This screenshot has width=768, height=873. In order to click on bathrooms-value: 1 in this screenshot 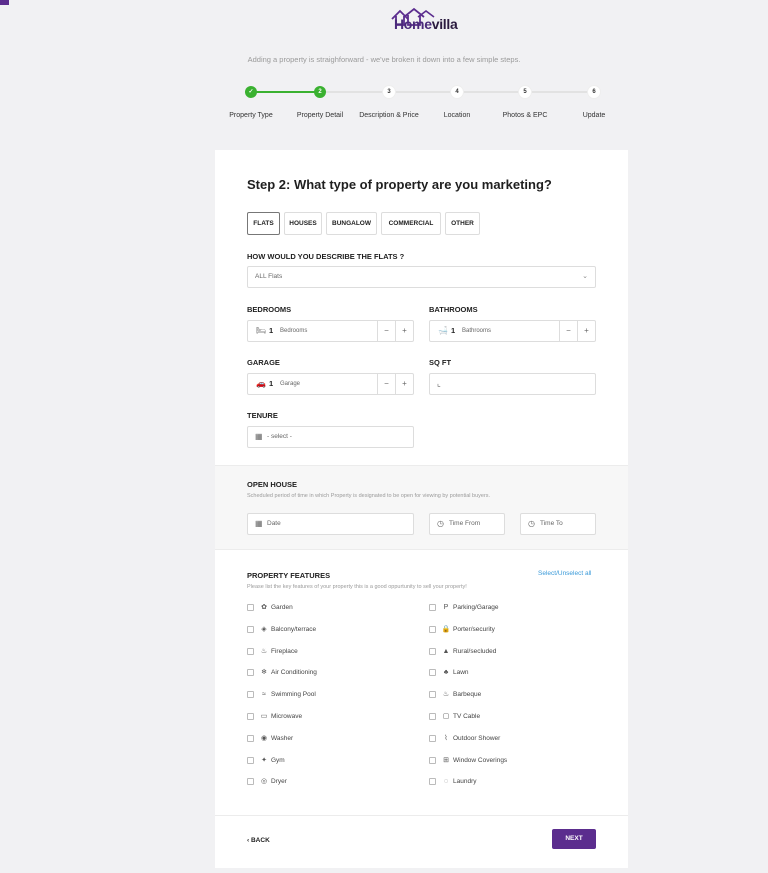, I will do `click(453, 330)`.